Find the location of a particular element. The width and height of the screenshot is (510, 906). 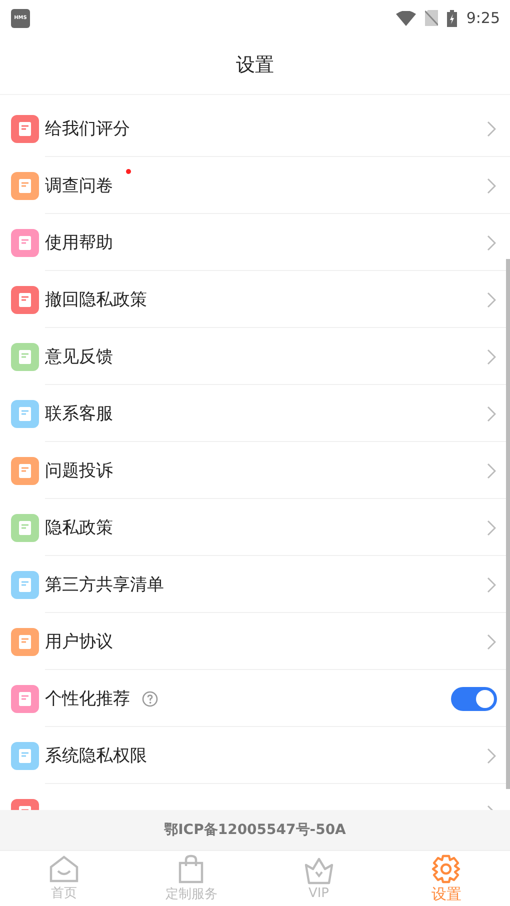

settings-row: 用户协议 is located at coordinates (255, 641).